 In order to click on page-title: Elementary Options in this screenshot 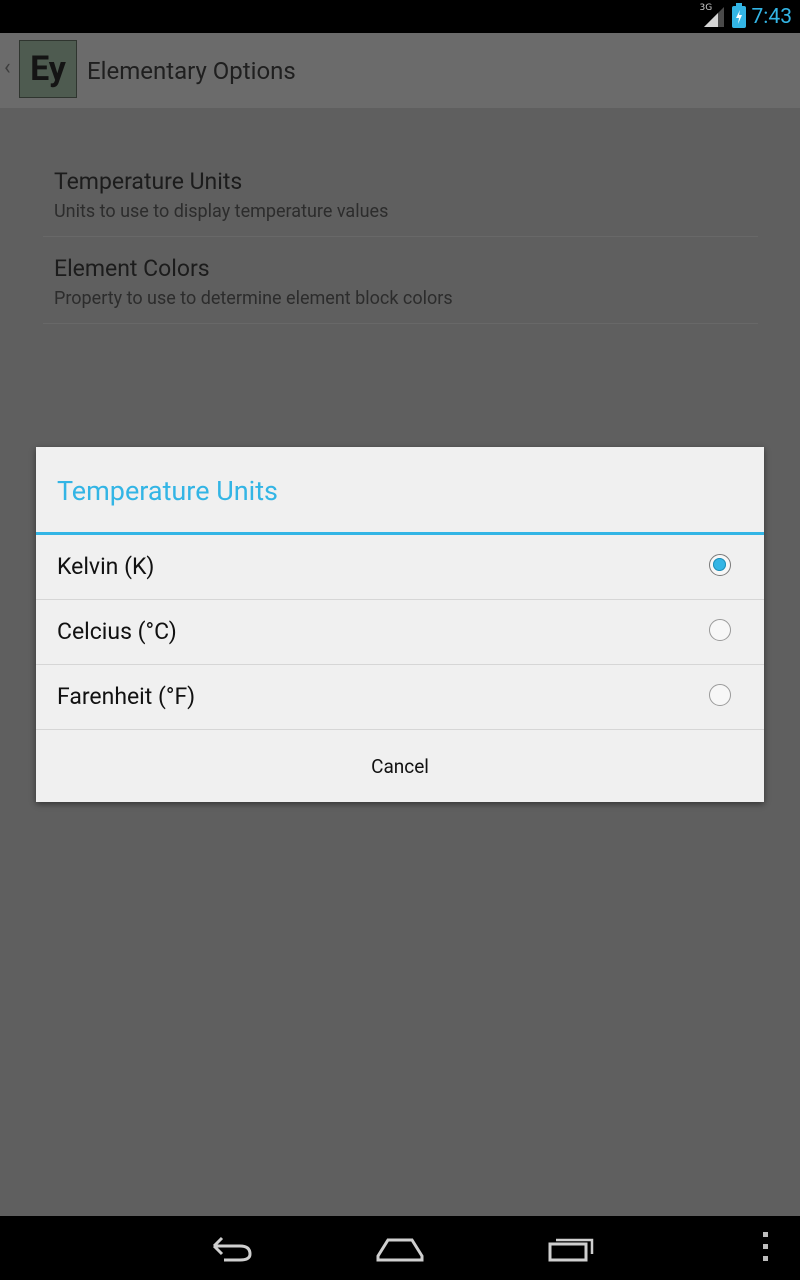, I will do `click(191, 71)`.